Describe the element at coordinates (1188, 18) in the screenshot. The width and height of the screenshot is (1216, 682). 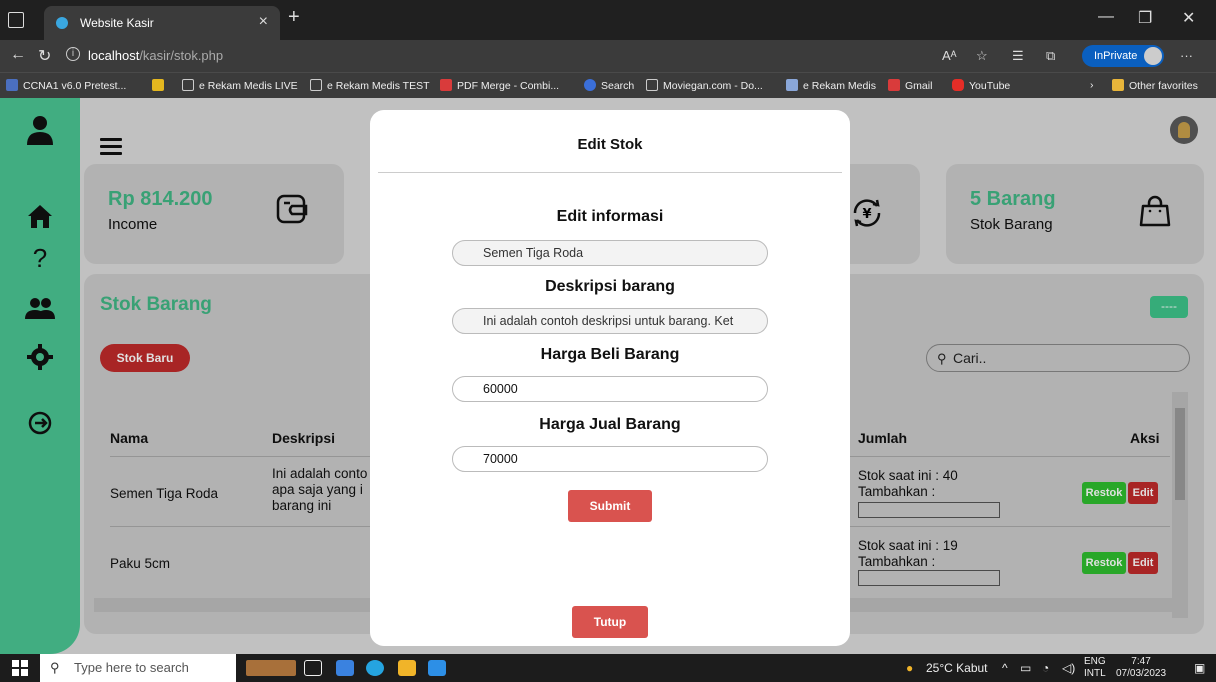
I see `close-window-icon: ✕` at that location.